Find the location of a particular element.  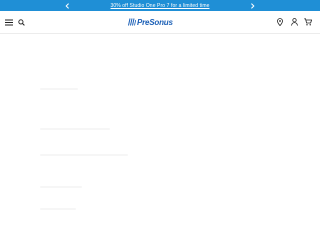

promo-next-button is located at coordinates (252, 5).